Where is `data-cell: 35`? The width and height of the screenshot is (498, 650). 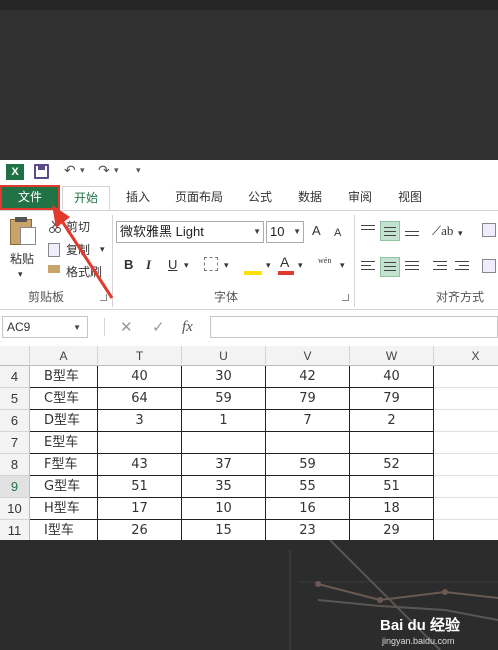
data-cell: 35 is located at coordinates (224, 487).